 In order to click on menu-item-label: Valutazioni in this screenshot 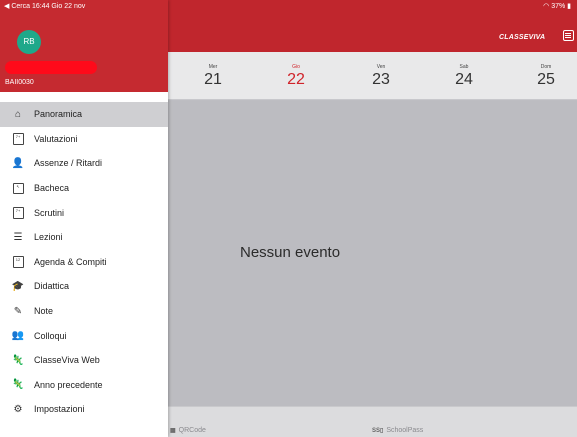, I will do `click(56, 138)`.